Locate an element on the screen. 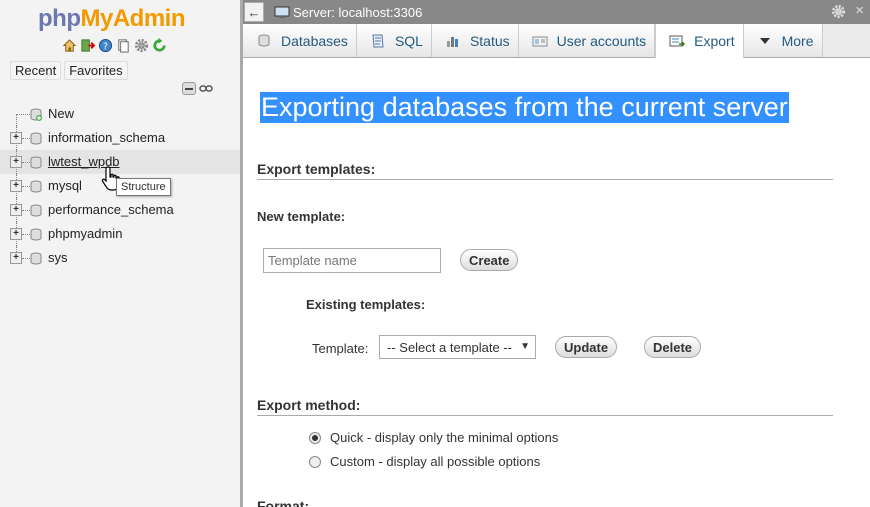  collapse-all-icon is located at coordinates (189, 88).